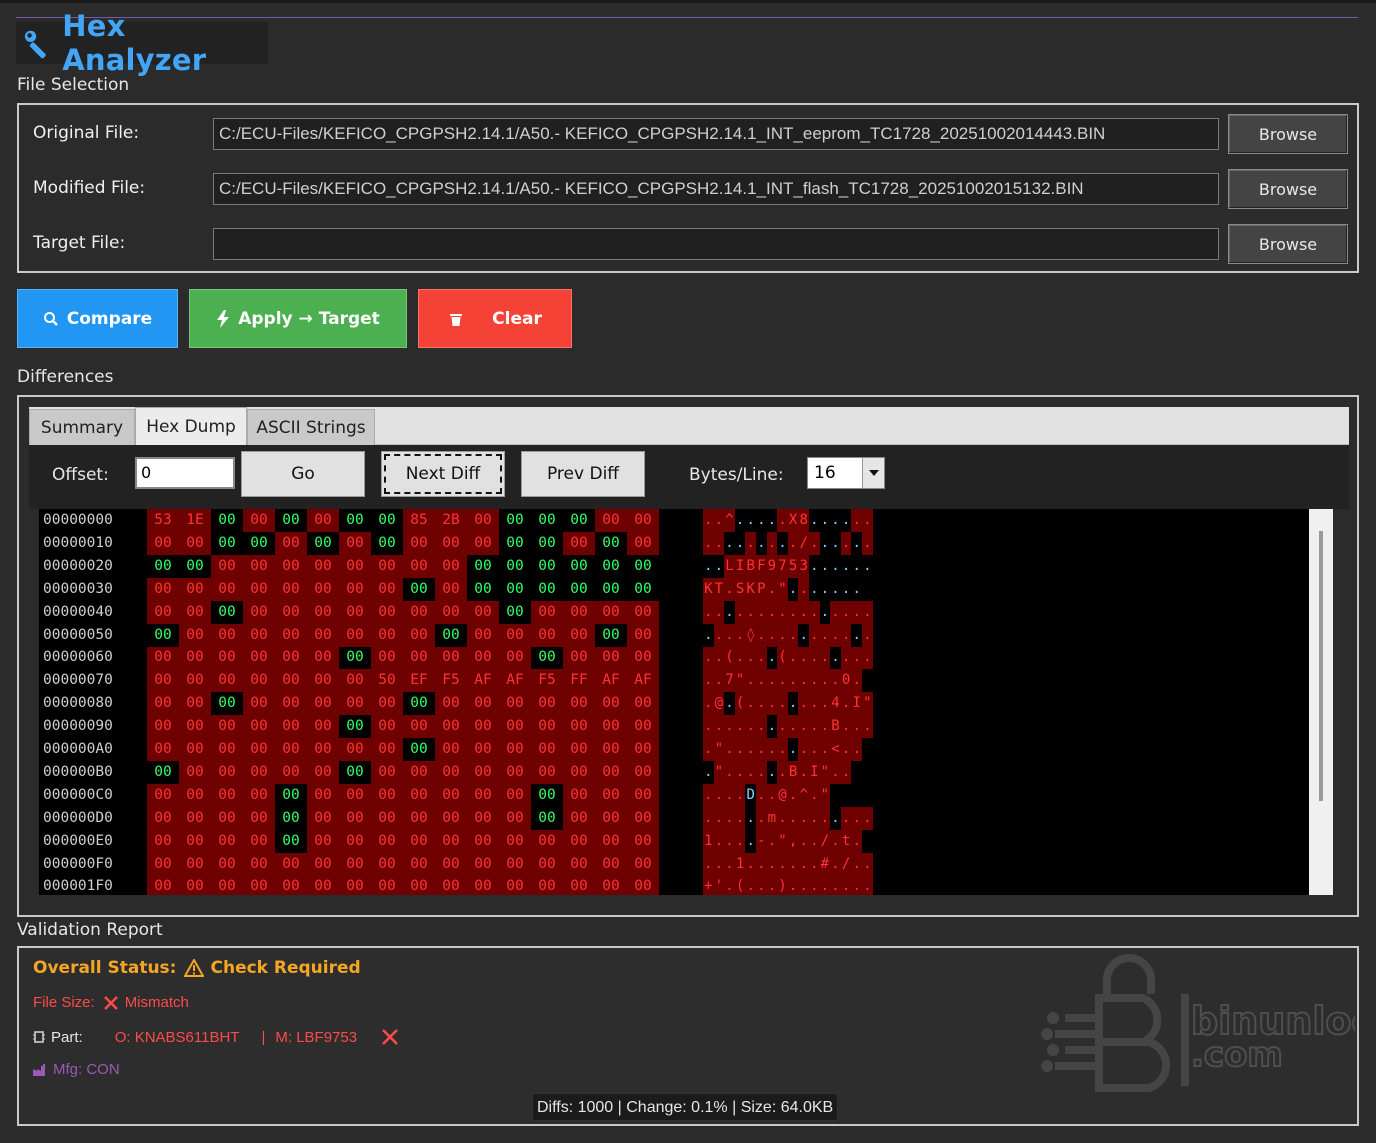 This screenshot has width=1376, height=1143. I want to click on chevron-down-icon, so click(873, 473).